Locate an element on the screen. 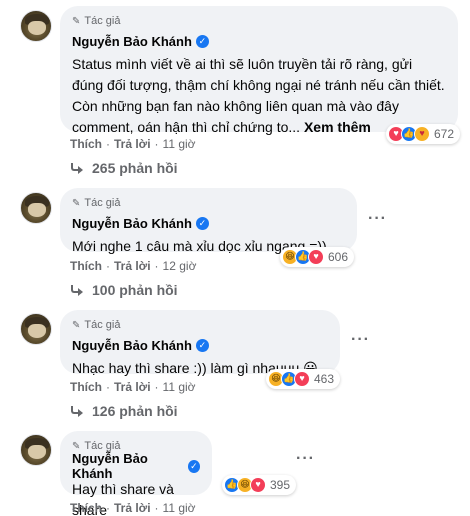 The height and width of the screenshot is (516, 470). care-reaction-icon: ♥ is located at coordinates (422, 134).